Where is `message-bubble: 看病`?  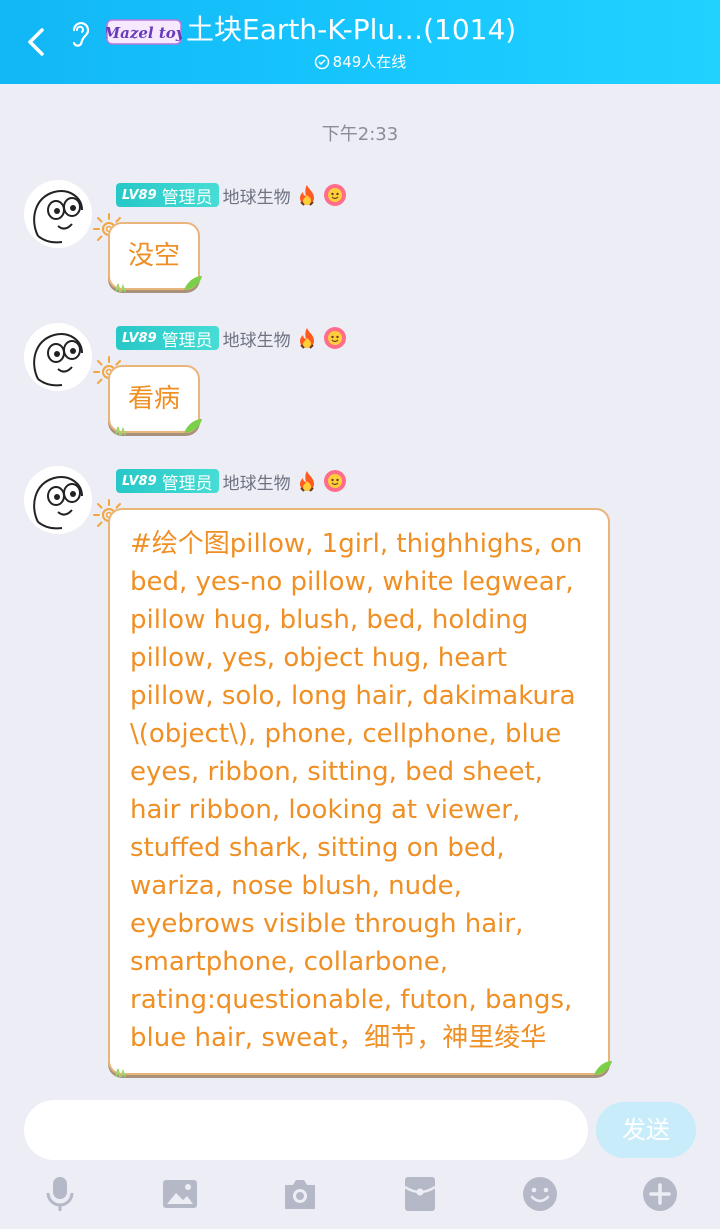 message-bubble: 看病 is located at coordinates (155, 400).